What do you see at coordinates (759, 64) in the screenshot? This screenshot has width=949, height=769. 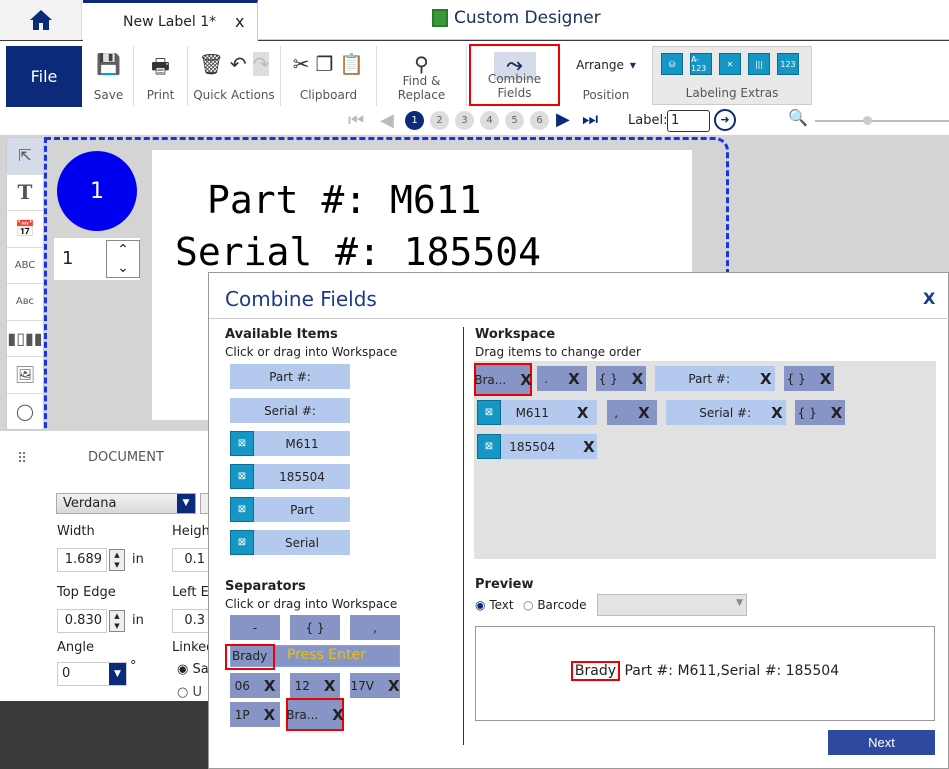 I see `barcode-text-icon: |||` at bounding box center [759, 64].